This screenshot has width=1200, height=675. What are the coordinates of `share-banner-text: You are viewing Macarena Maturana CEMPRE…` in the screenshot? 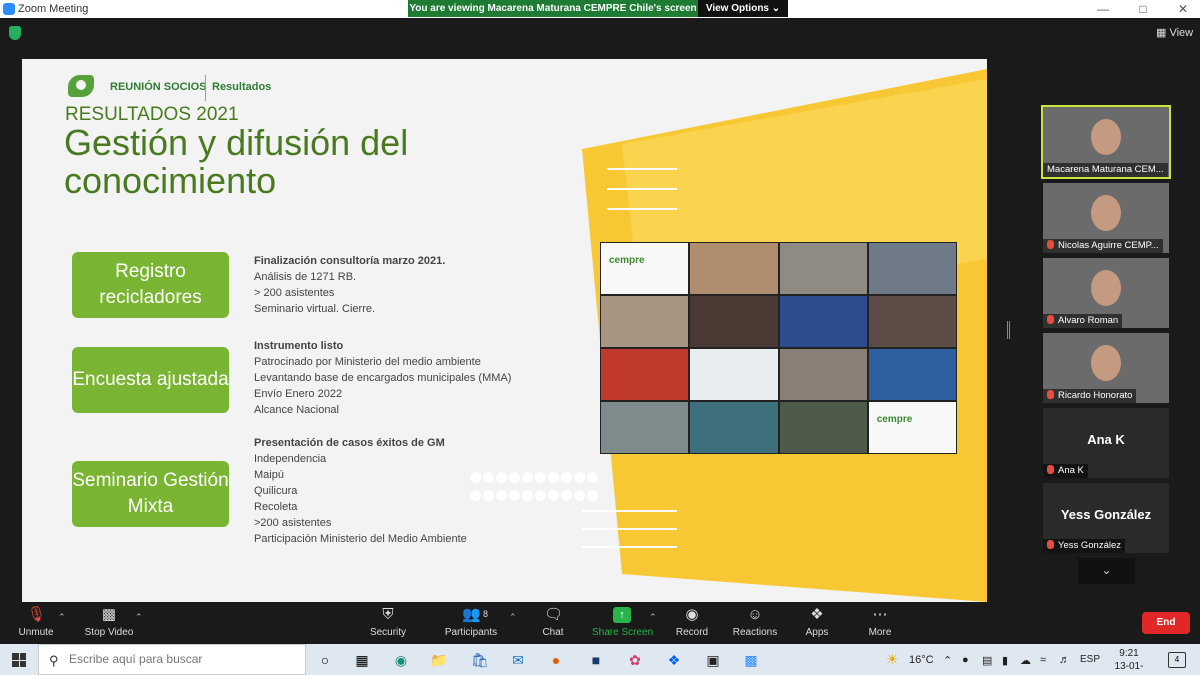 It's located at (553, 8).